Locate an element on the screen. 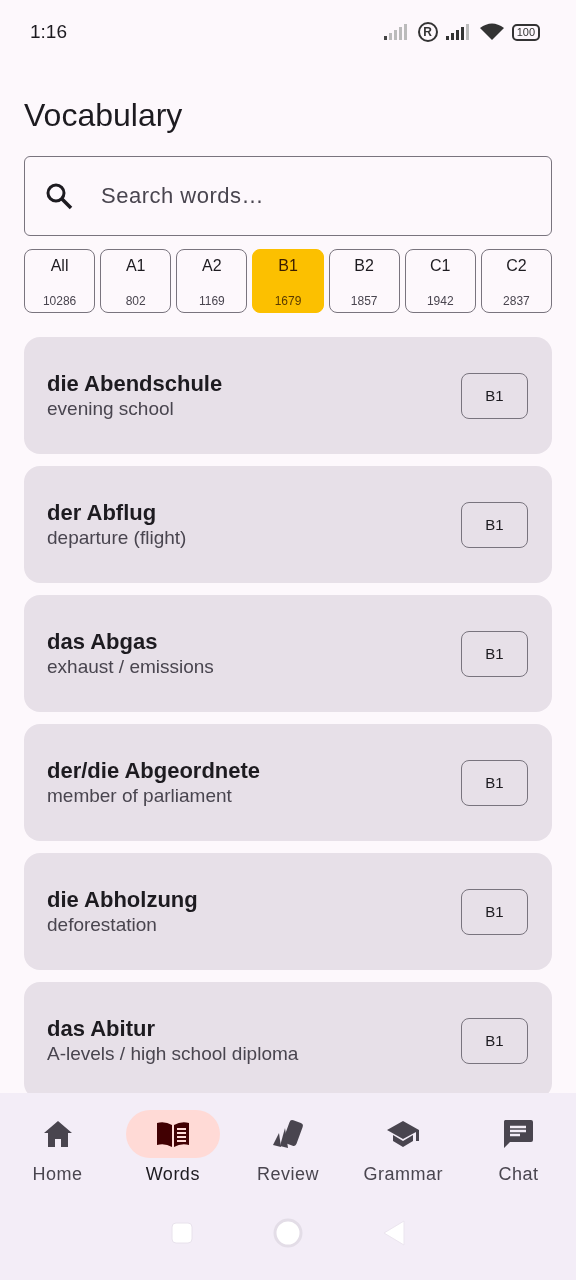  nav-tab: Words is located at coordinates (173, 1151).